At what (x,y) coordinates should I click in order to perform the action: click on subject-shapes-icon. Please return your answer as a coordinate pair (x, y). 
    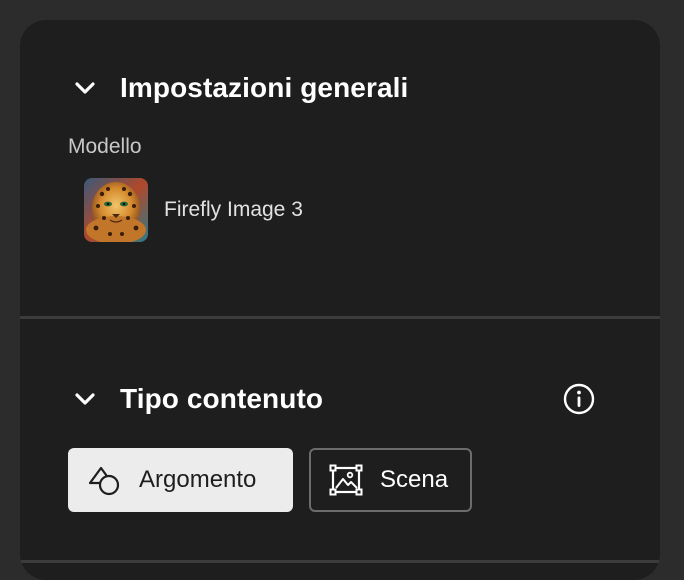
    Looking at the image, I should click on (105, 480).